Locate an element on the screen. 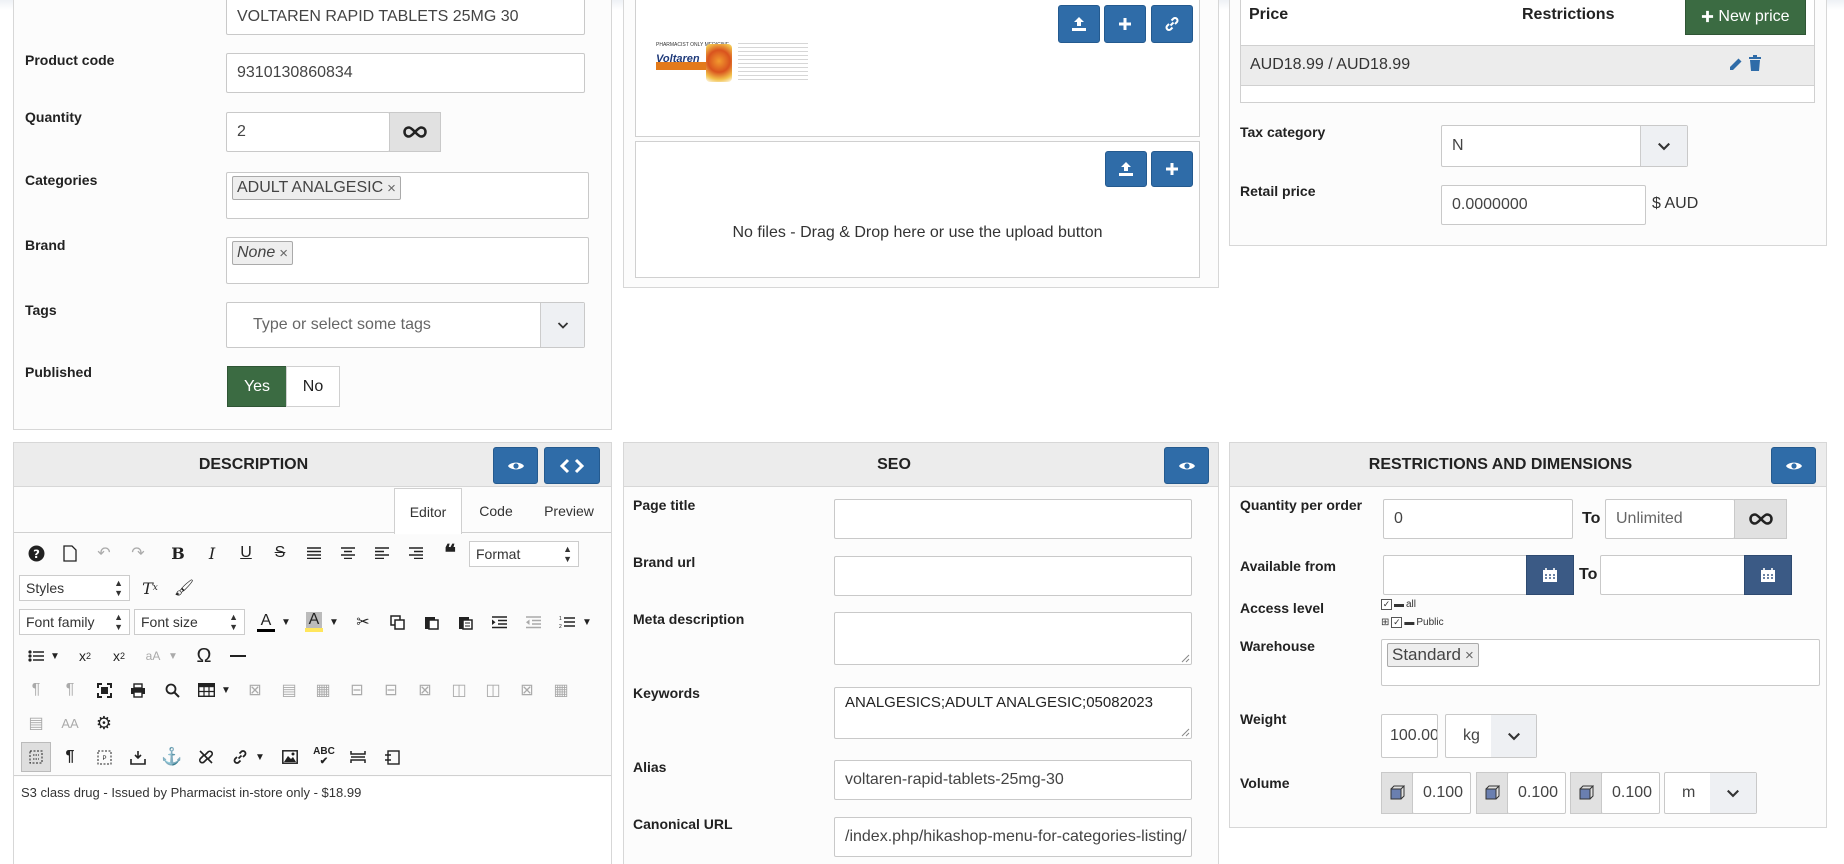  quantity-input: 2 is located at coordinates (308, 132).